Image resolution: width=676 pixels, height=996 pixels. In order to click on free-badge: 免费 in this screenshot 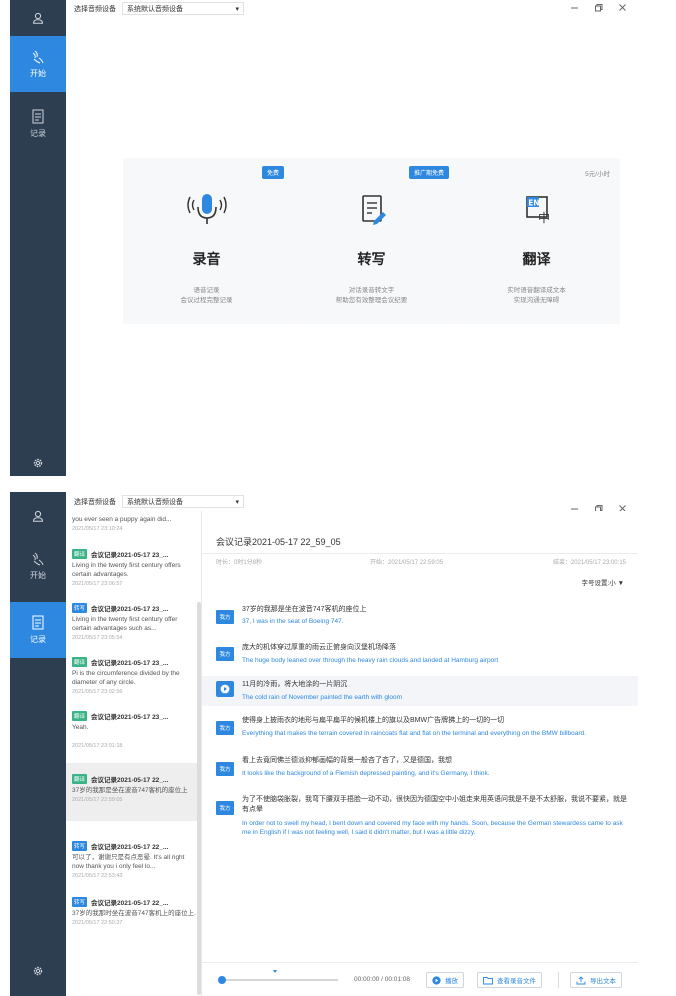, I will do `click(272, 172)`.